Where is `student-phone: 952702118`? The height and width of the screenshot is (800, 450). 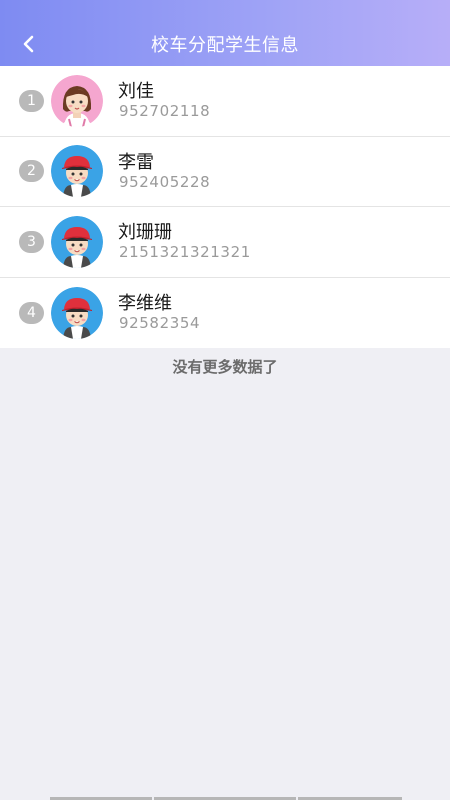 student-phone: 952702118 is located at coordinates (165, 111).